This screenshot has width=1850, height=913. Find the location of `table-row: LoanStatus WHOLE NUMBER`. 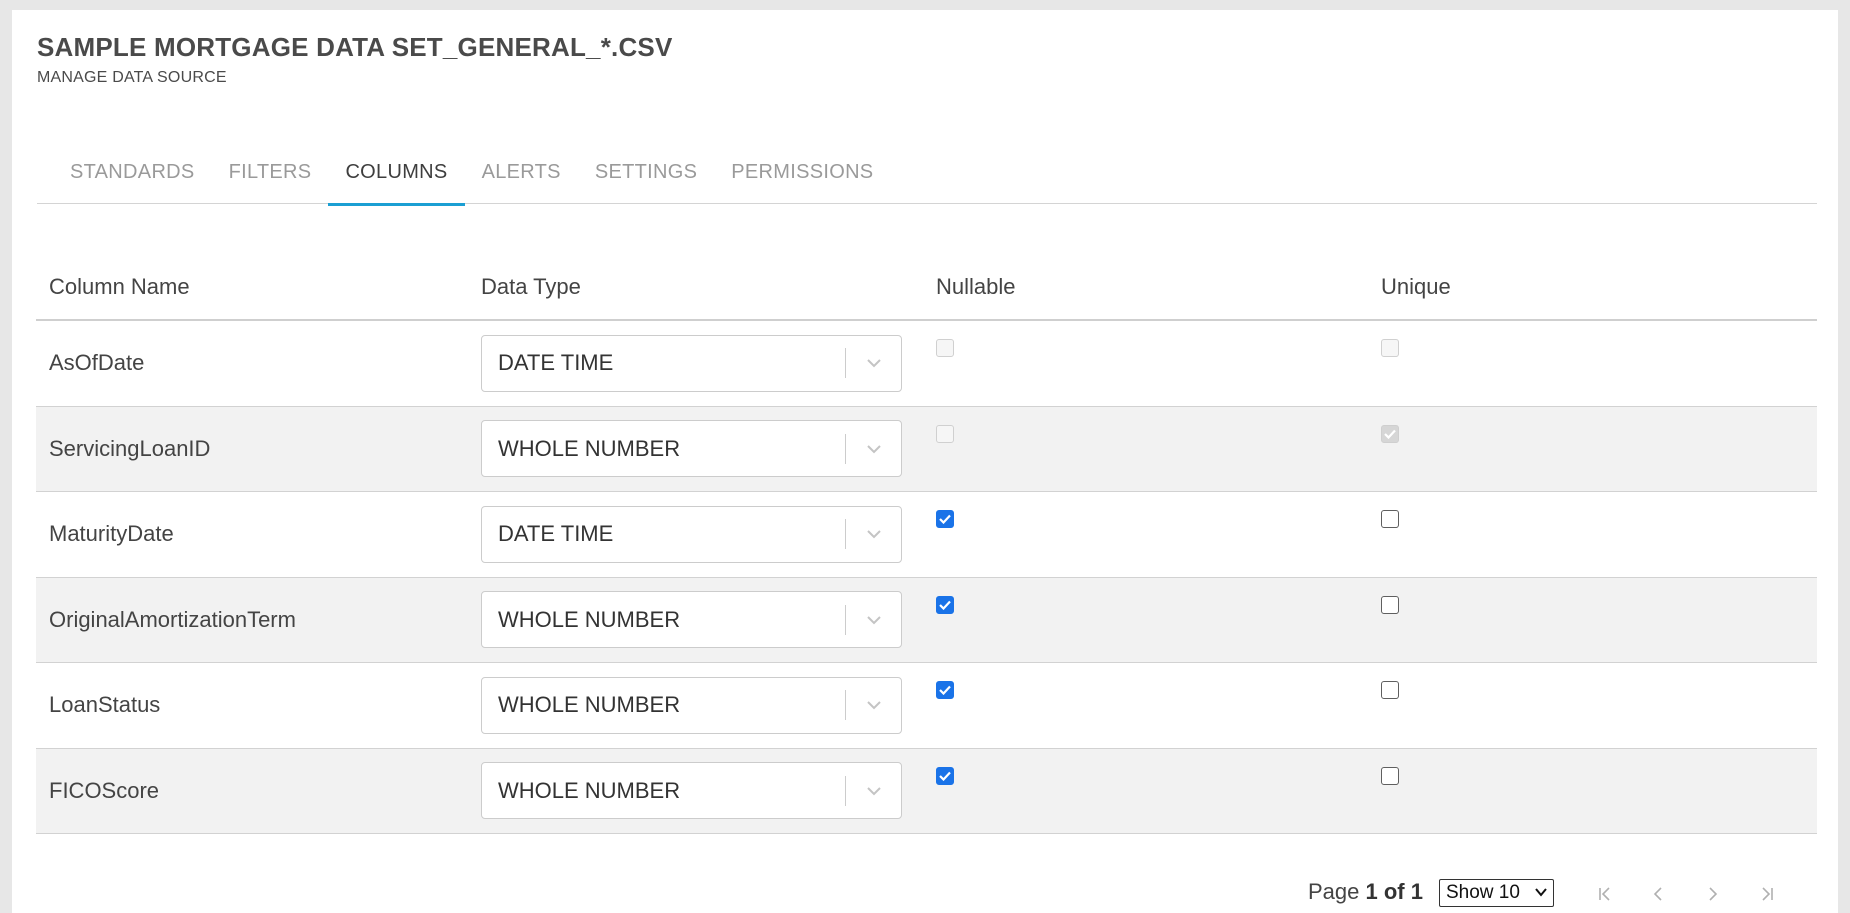

table-row: LoanStatus WHOLE NUMBER is located at coordinates (926, 706).